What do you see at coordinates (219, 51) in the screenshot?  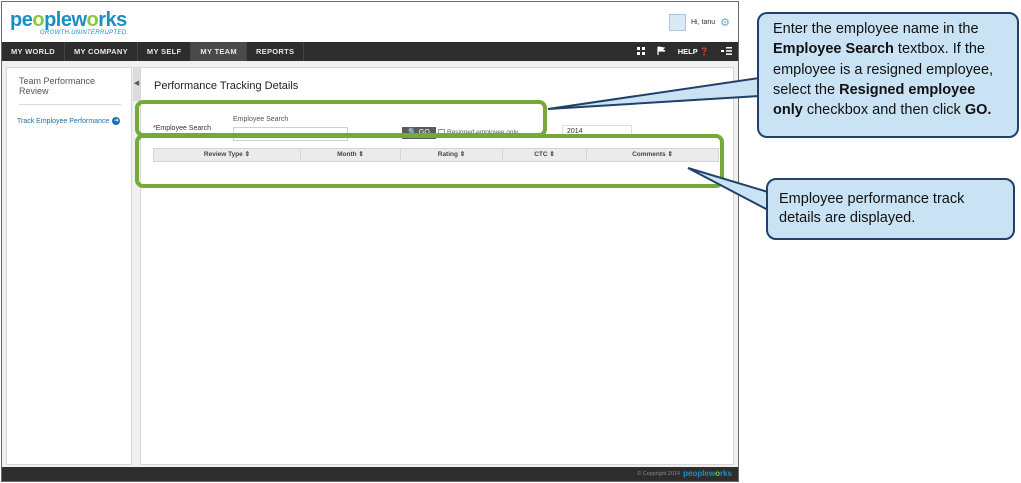 I see `nav-my-team: MY TEAM` at bounding box center [219, 51].